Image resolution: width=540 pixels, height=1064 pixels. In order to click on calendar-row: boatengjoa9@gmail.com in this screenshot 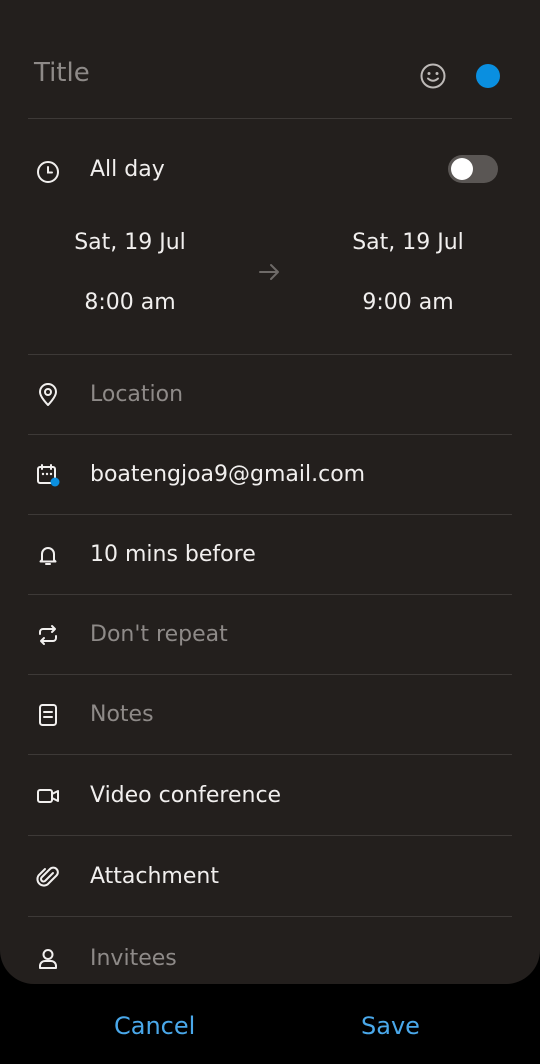, I will do `click(270, 474)`.